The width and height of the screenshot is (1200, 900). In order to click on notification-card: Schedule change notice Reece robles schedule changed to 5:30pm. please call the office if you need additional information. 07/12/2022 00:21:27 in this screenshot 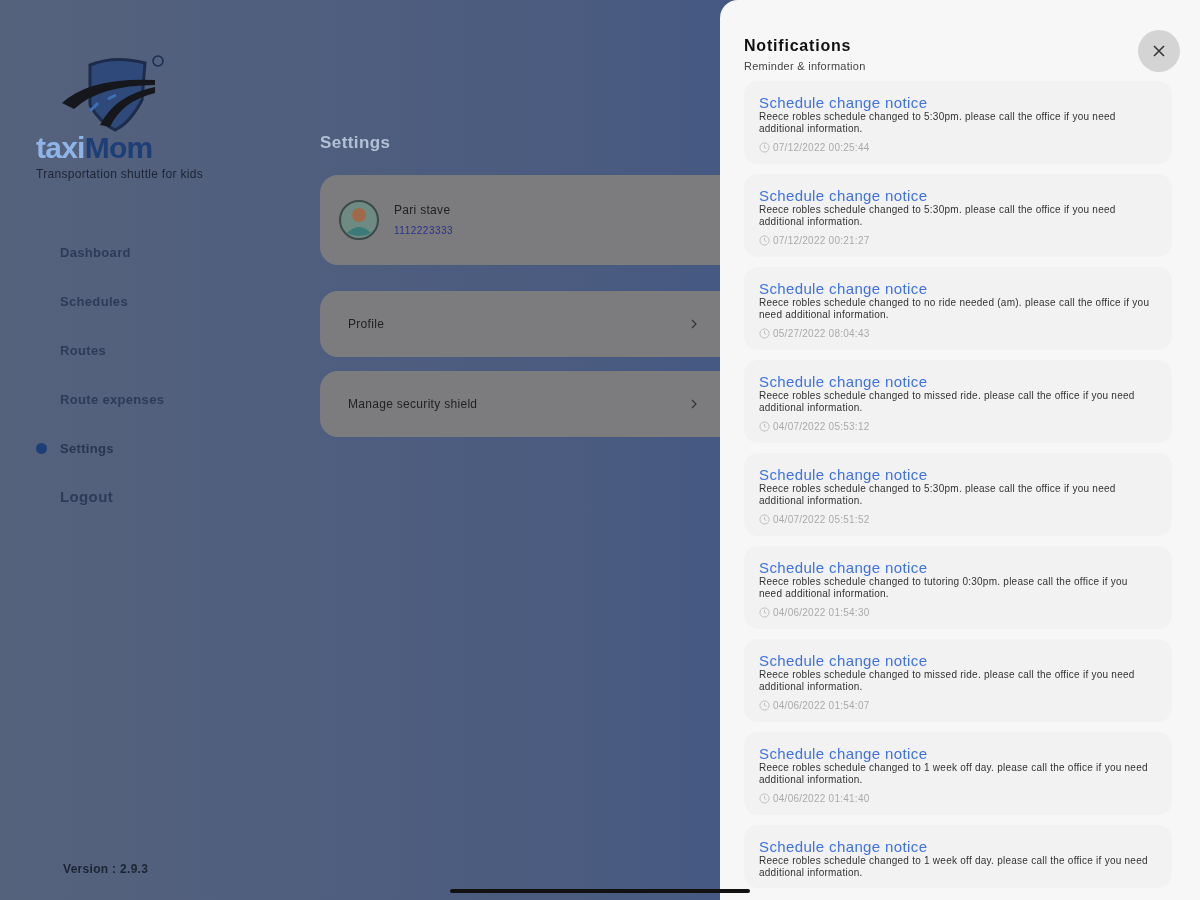, I will do `click(958, 215)`.